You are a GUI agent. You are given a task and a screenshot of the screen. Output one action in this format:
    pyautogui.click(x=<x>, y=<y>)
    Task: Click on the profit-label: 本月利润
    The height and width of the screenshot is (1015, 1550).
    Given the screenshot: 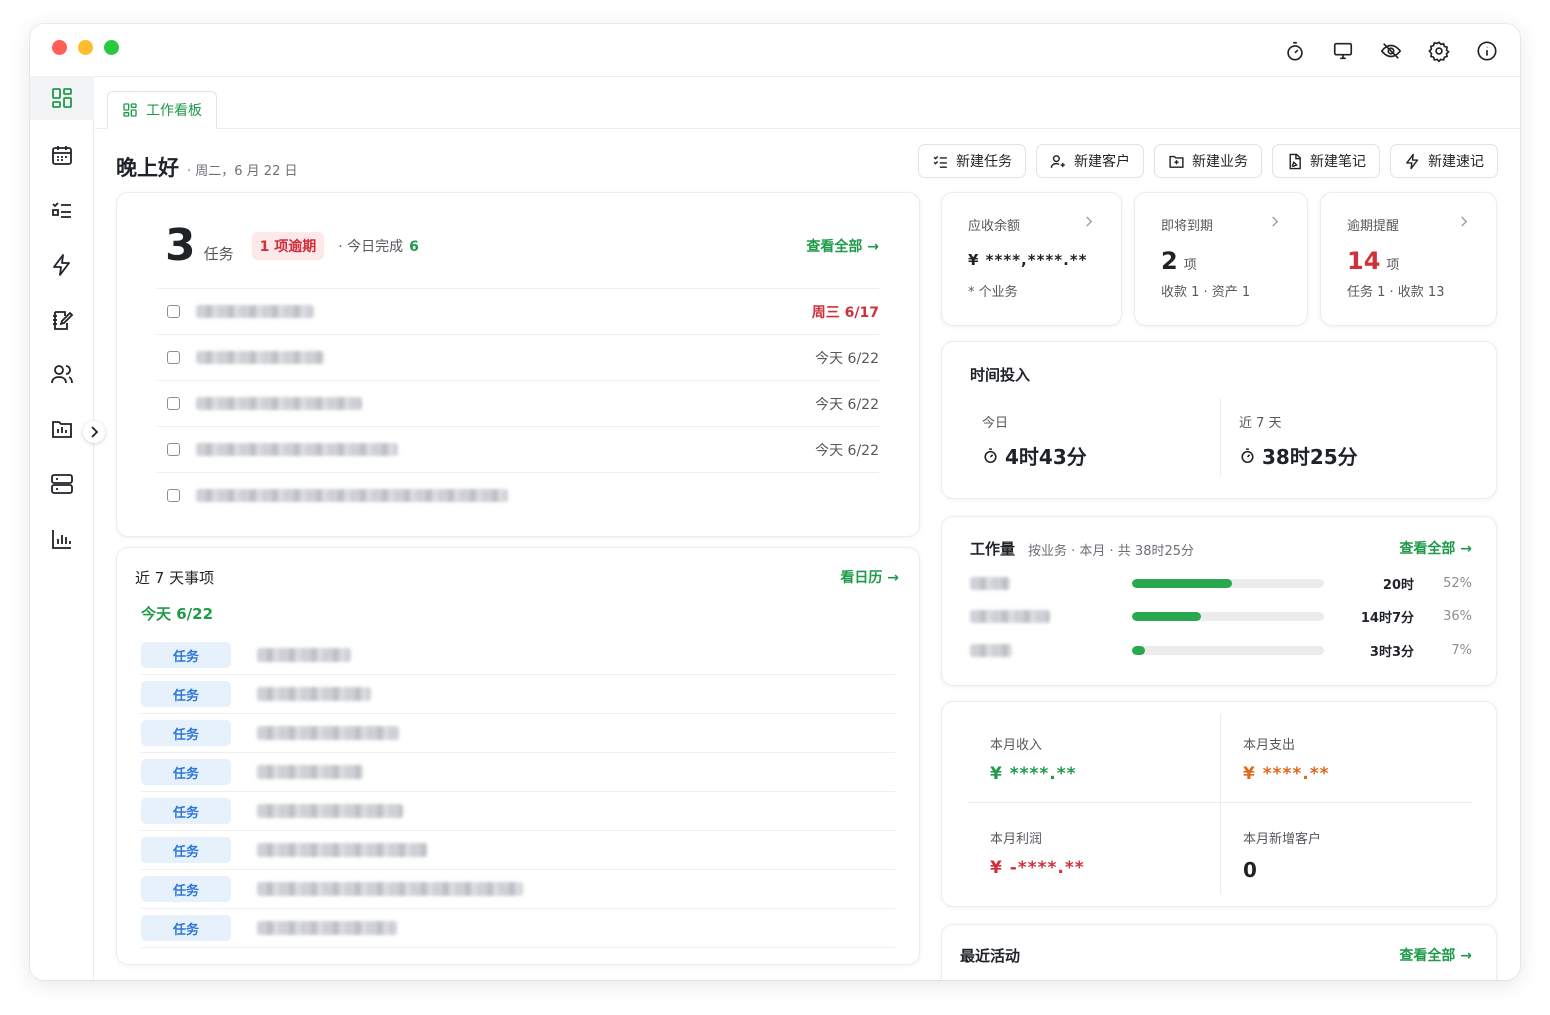 What is the action you would take?
    pyautogui.click(x=1016, y=839)
    